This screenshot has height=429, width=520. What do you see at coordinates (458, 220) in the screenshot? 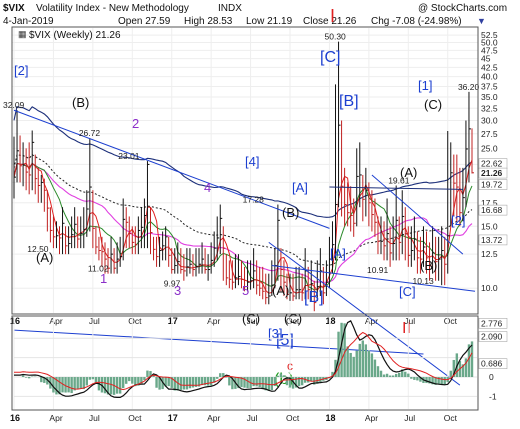
I see `wave-label: [2]` at bounding box center [458, 220].